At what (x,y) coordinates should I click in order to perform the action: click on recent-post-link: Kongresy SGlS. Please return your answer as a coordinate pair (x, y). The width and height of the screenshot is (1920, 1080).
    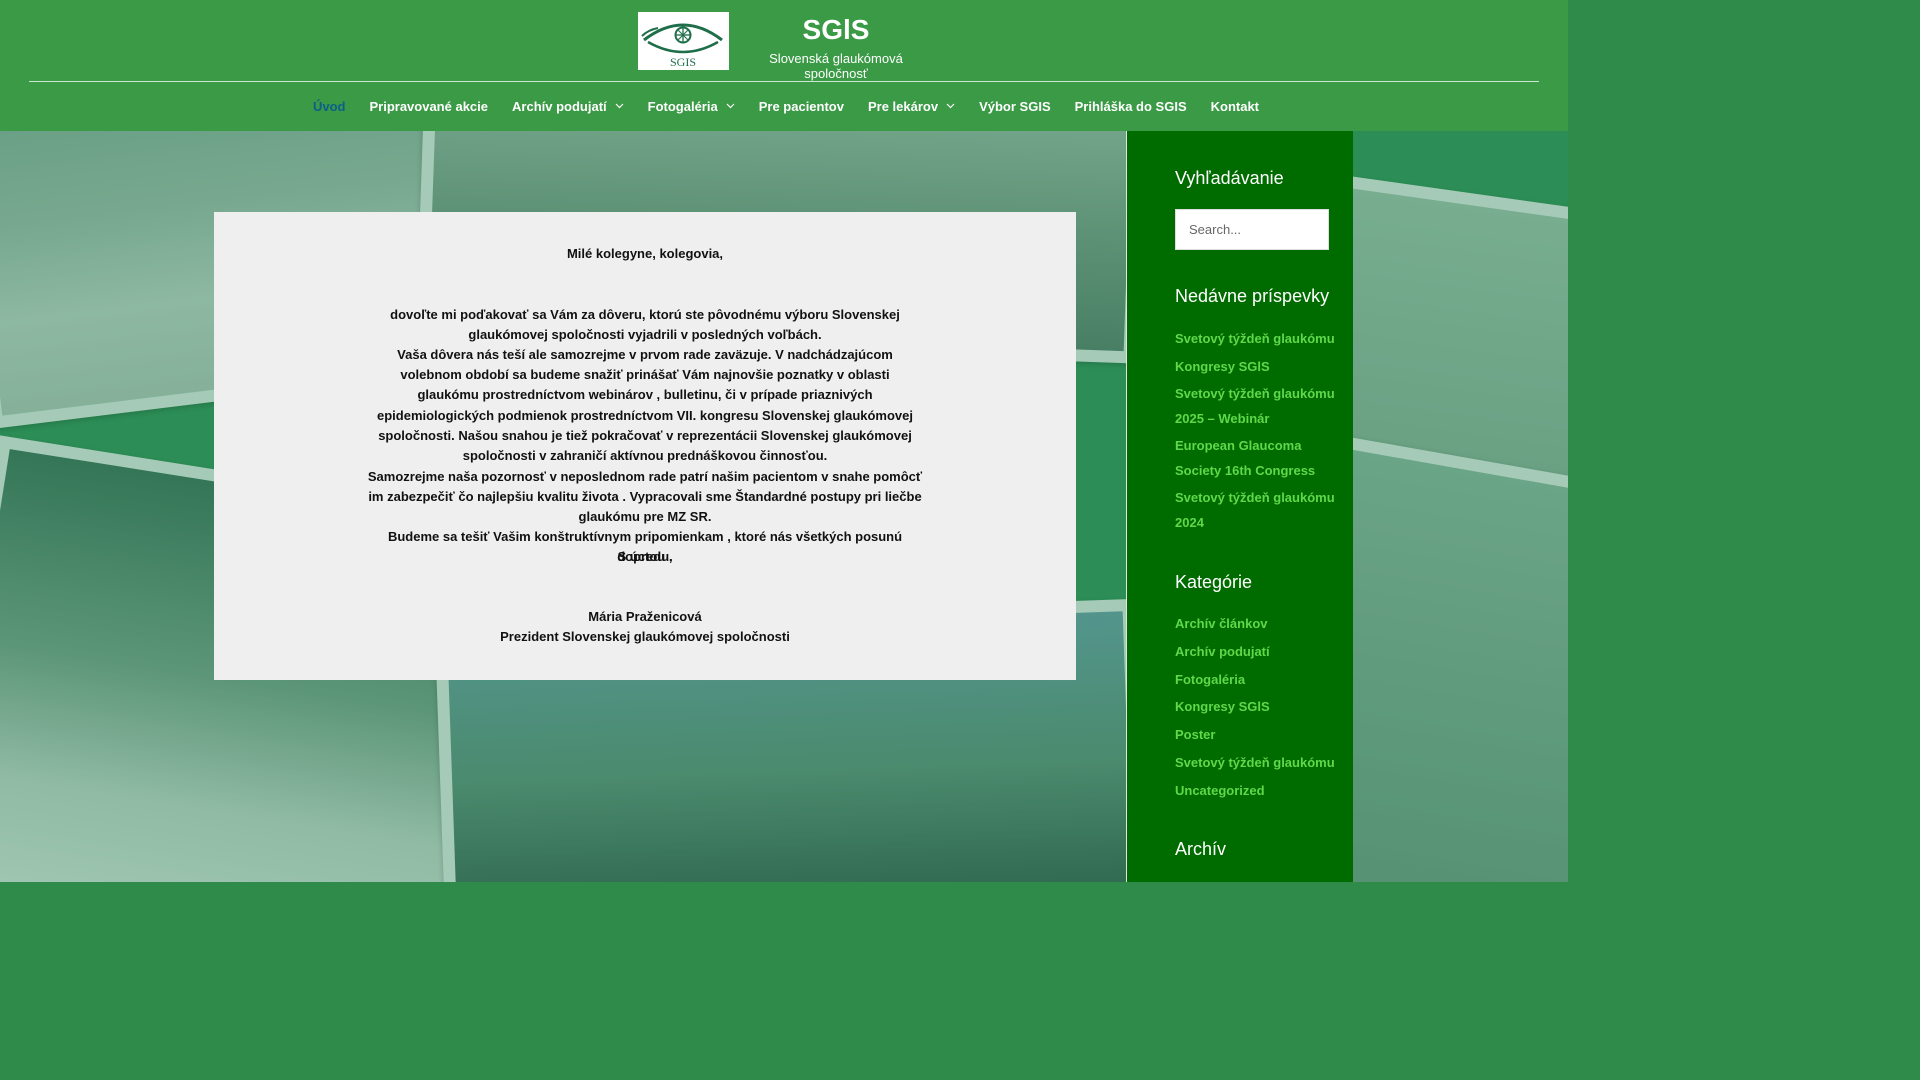
    Looking at the image, I should click on (1262, 367).